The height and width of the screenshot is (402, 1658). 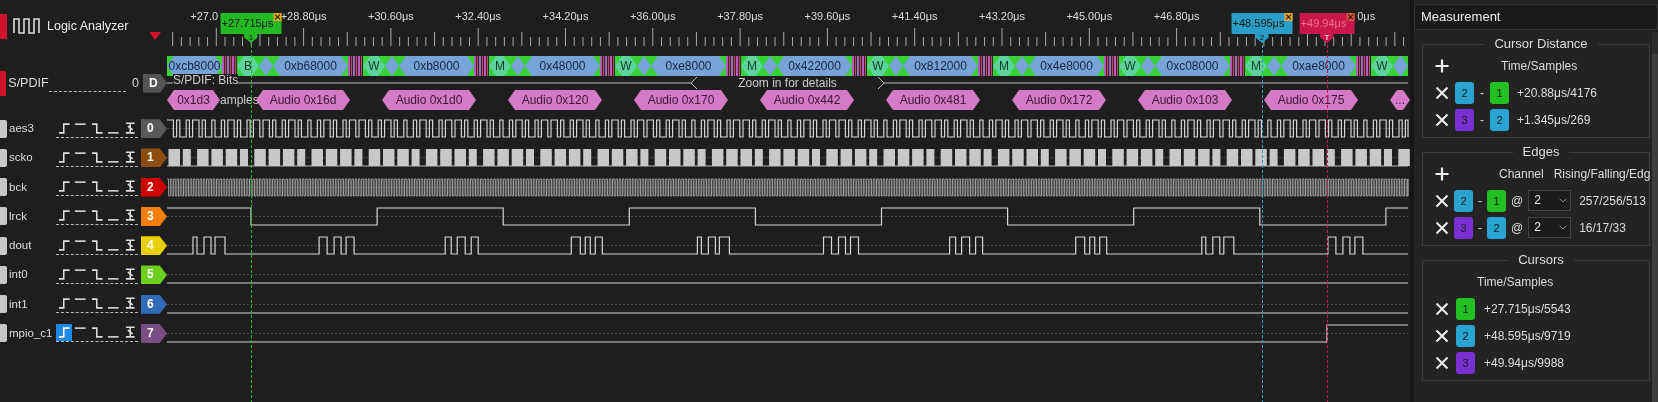 What do you see at coordinates (1258, 23) in the screenshot?
I see `cursor-label: +48.595μs` at bounding box center [1258, 23].